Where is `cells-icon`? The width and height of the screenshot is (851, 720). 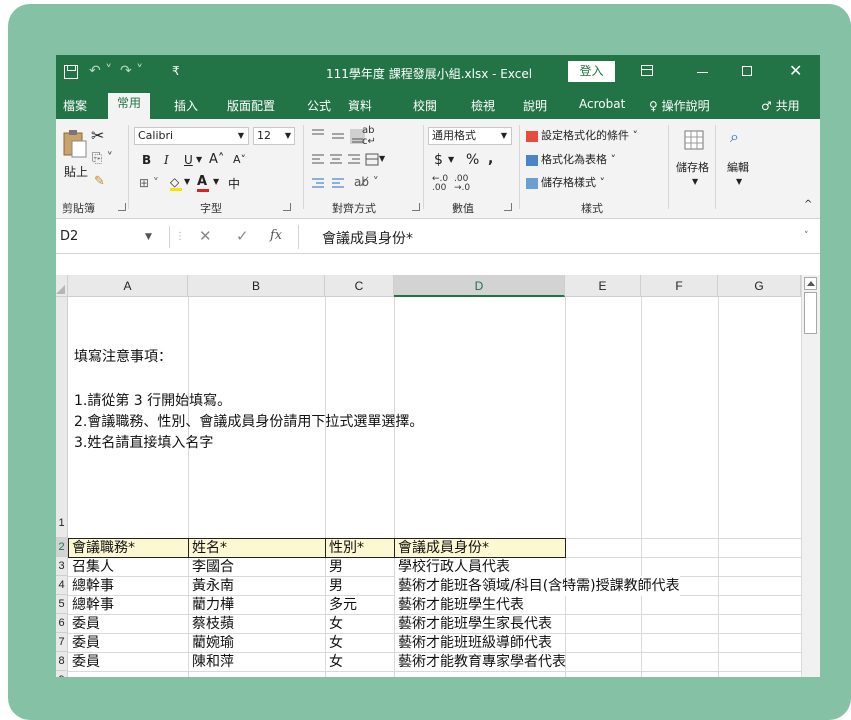
cells-icon is located at coordinates (694, 140).